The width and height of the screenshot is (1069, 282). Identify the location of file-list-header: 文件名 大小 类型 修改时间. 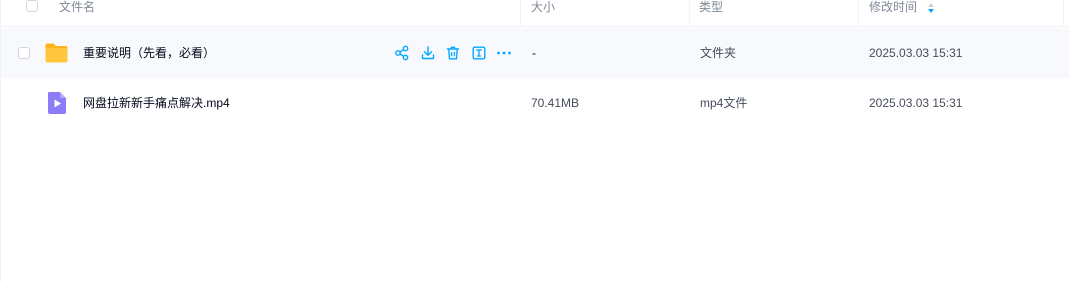
(535, 13).